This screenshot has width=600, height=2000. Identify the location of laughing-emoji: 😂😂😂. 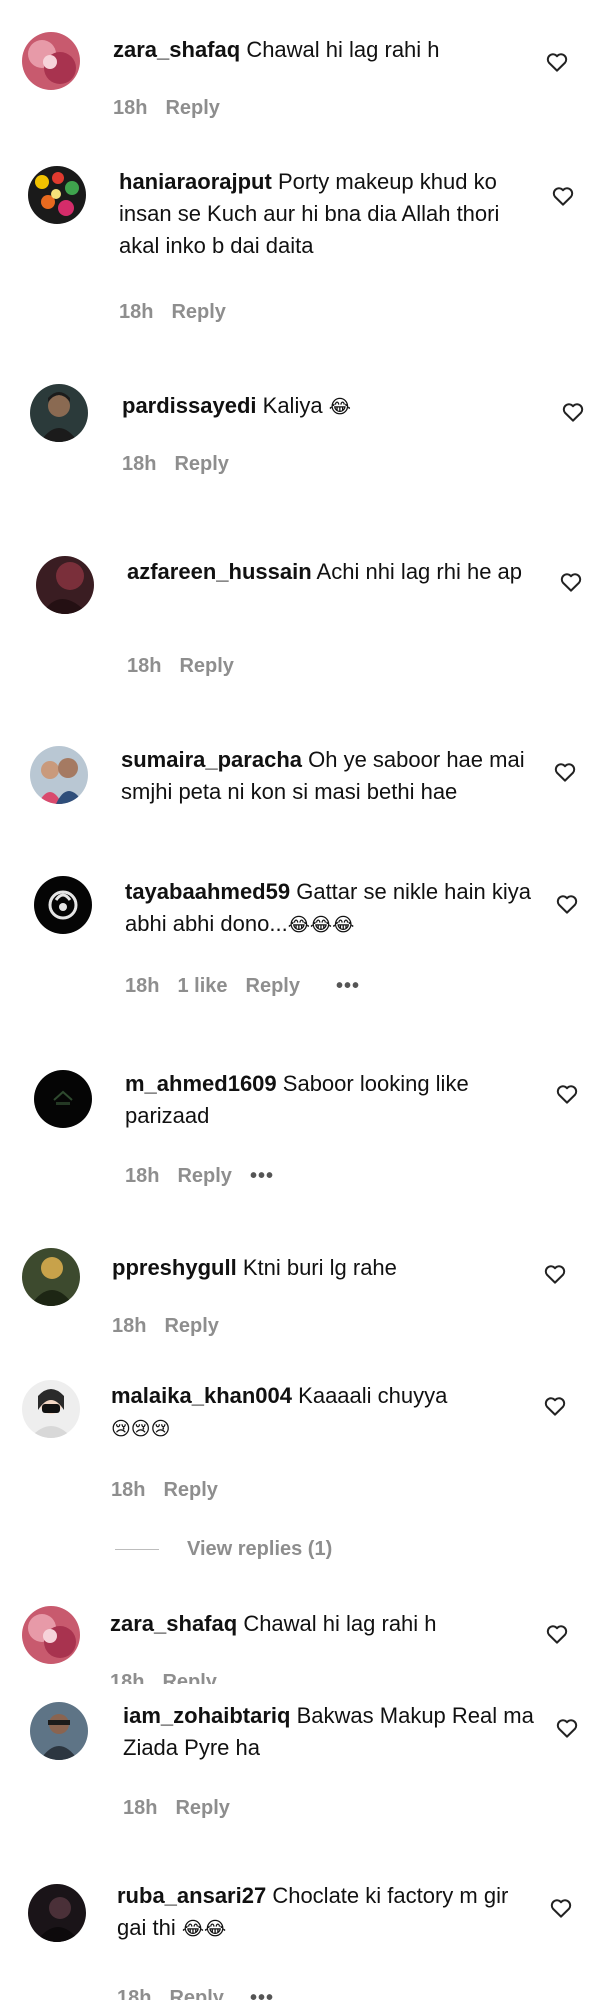
(321, 925).